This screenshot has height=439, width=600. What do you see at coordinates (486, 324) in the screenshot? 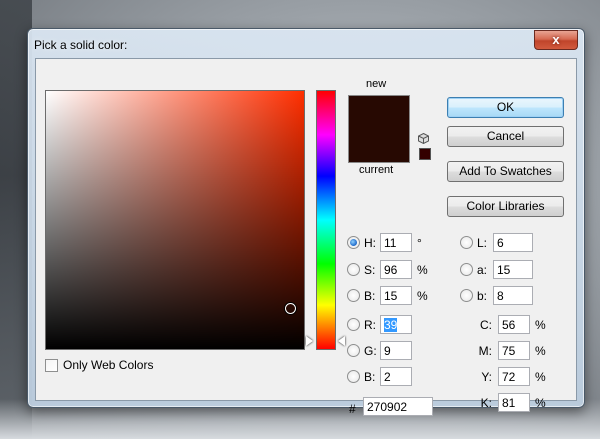
I see `cyan-label: C:` at bounding box center [486, 324].